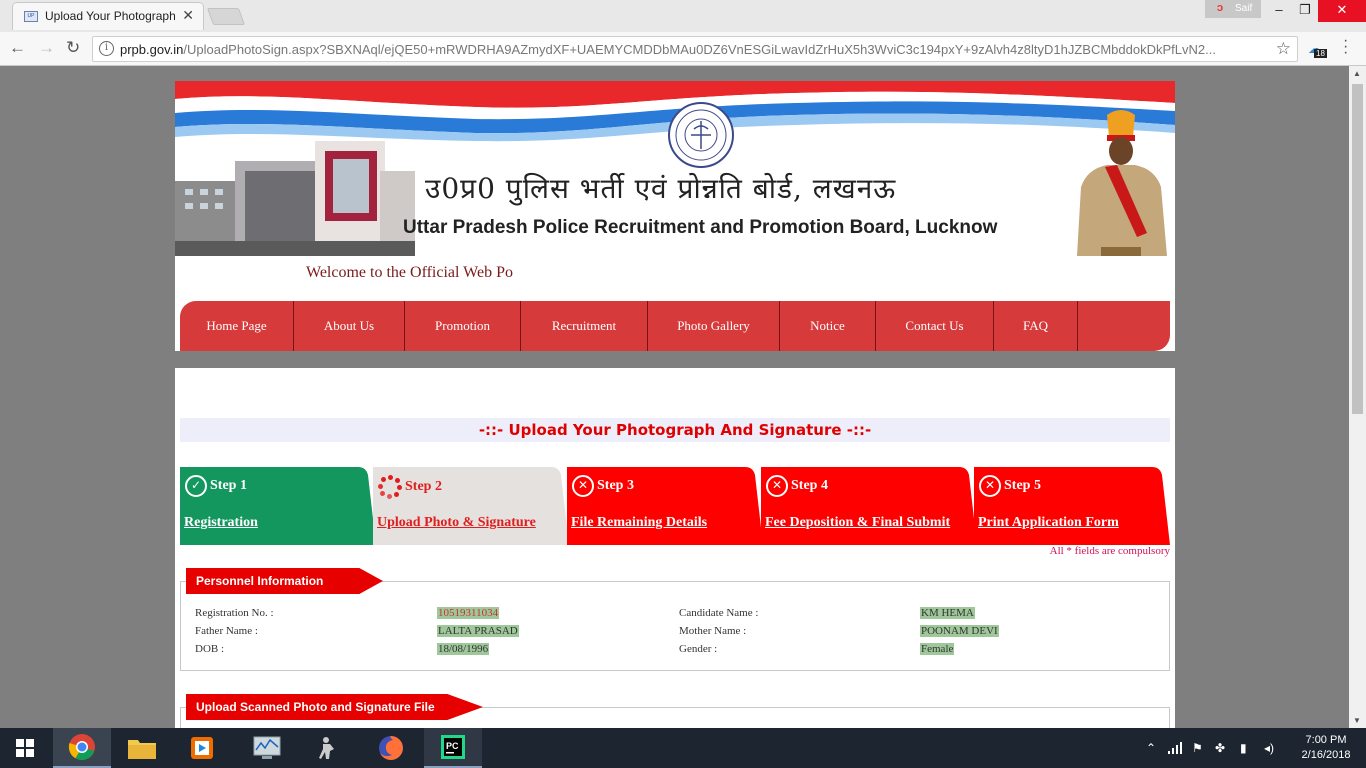 Image resolution: width=1366 pixels, height=768 pixels. Describe the element at coordinates (226, 16) in the screenshot. I see `new-tab-button` at that location.